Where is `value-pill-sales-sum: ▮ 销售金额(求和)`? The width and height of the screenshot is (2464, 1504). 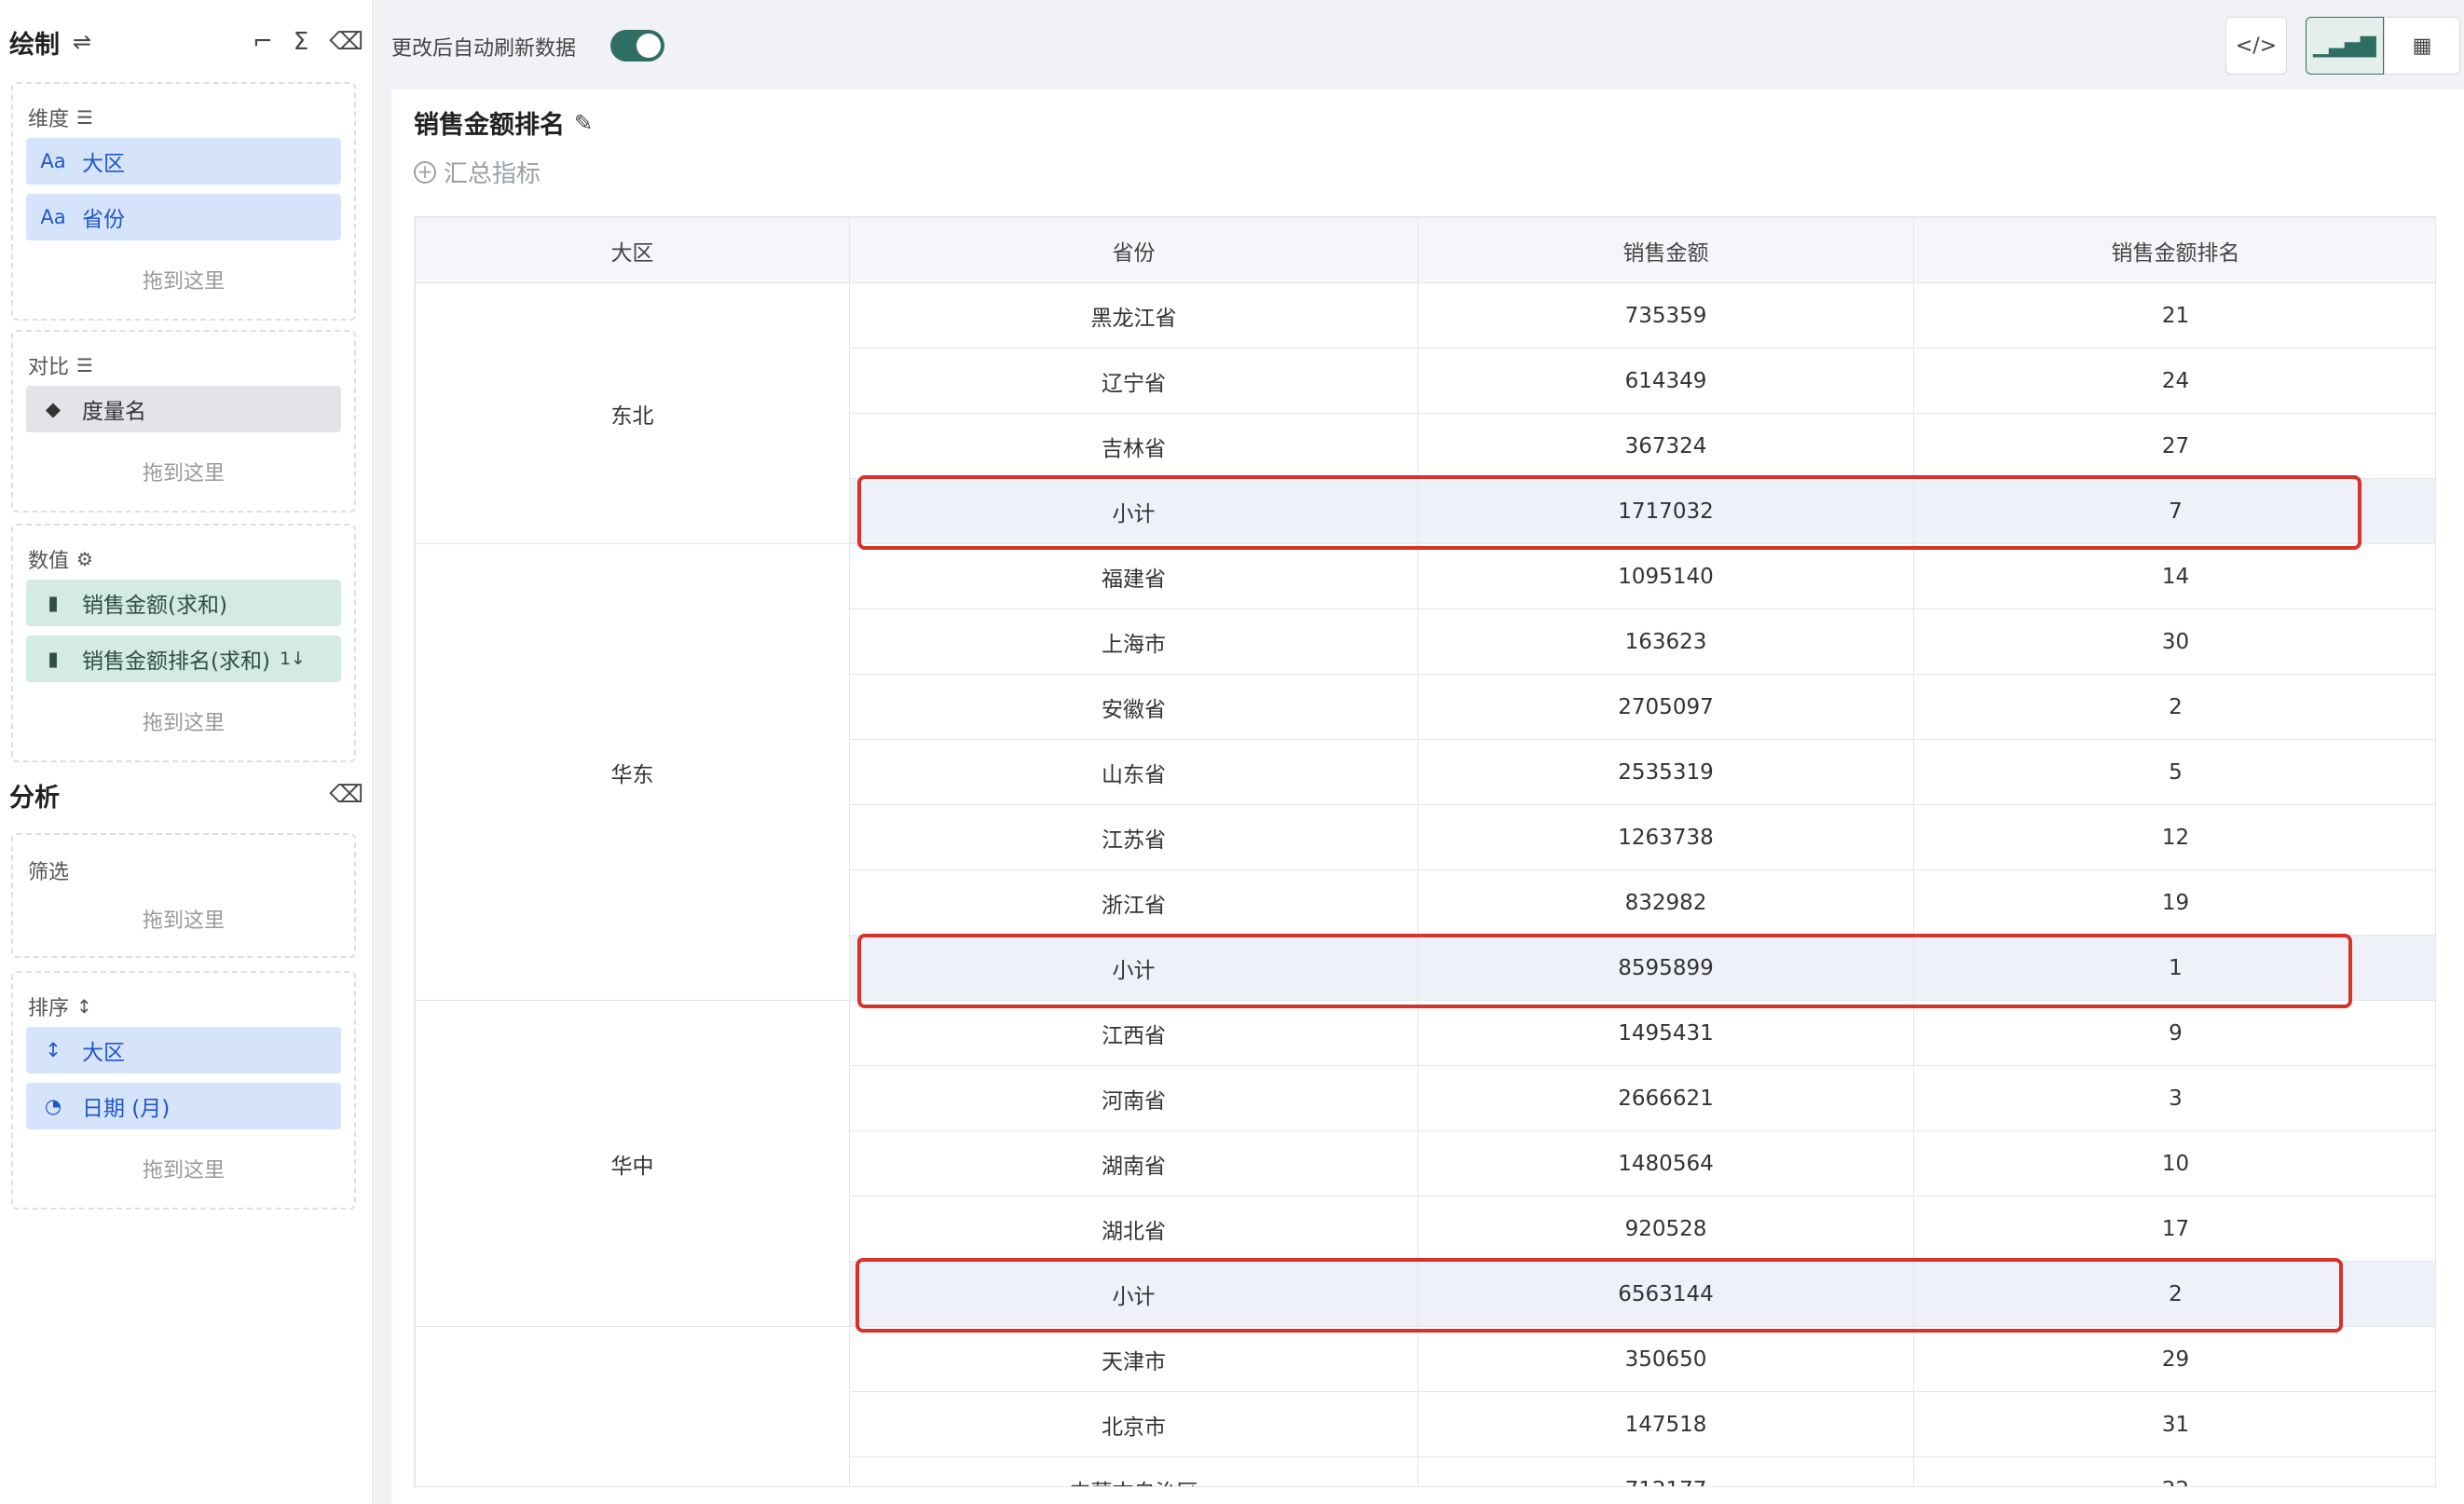
value-pill-sales-sum: ▮ 销售金额(求和) is located at coordinates (183, 603).